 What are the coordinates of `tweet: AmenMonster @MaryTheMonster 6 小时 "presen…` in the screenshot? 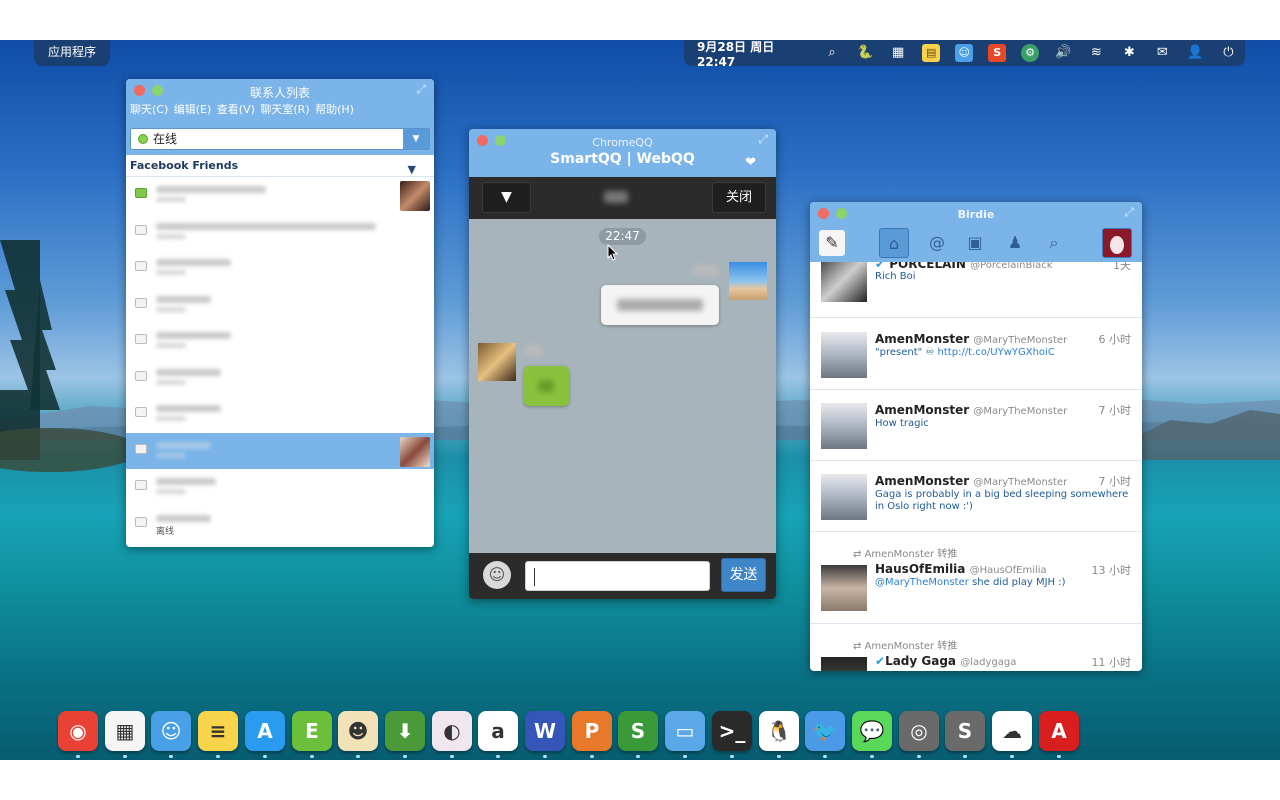 It's located at (976, 354).